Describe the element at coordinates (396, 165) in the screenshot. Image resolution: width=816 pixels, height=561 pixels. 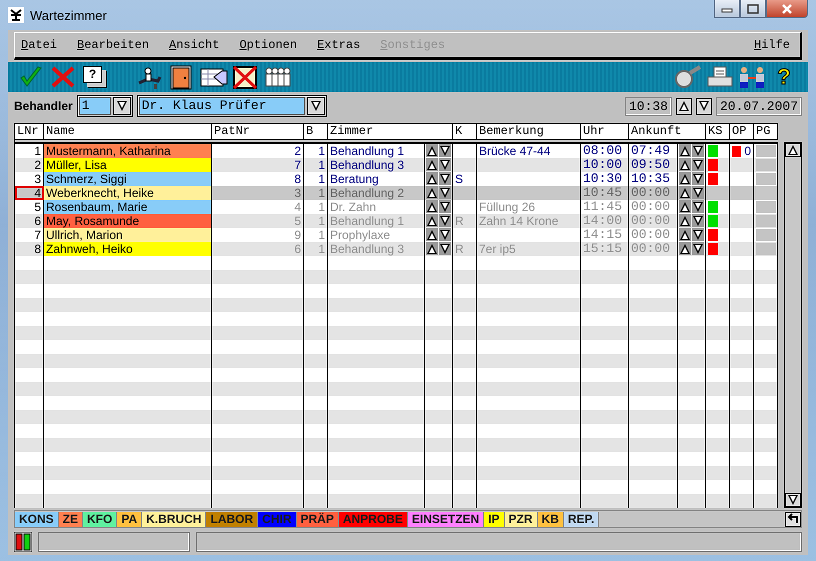
I see `table-row: 2 Müller, Lisa 7 1 Behandlung 3 10:00 09:50` at that location.